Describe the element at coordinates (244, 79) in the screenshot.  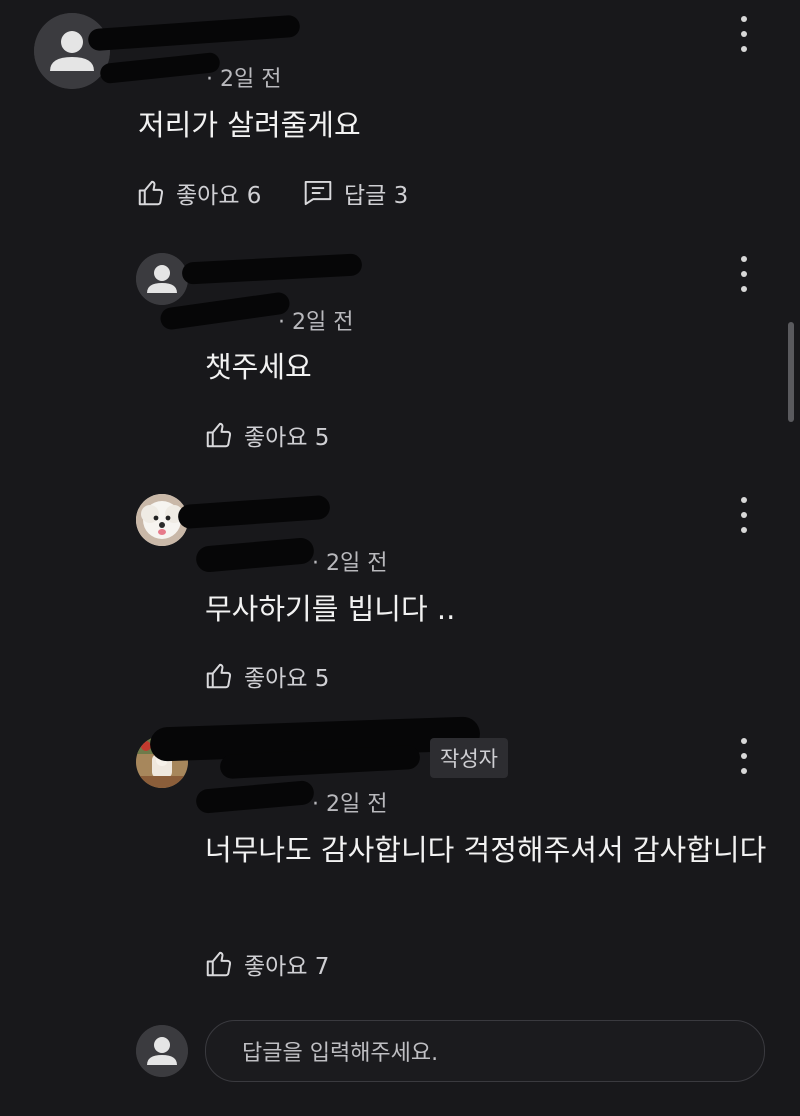
I see `comment-time: · 2일 전` at that location.